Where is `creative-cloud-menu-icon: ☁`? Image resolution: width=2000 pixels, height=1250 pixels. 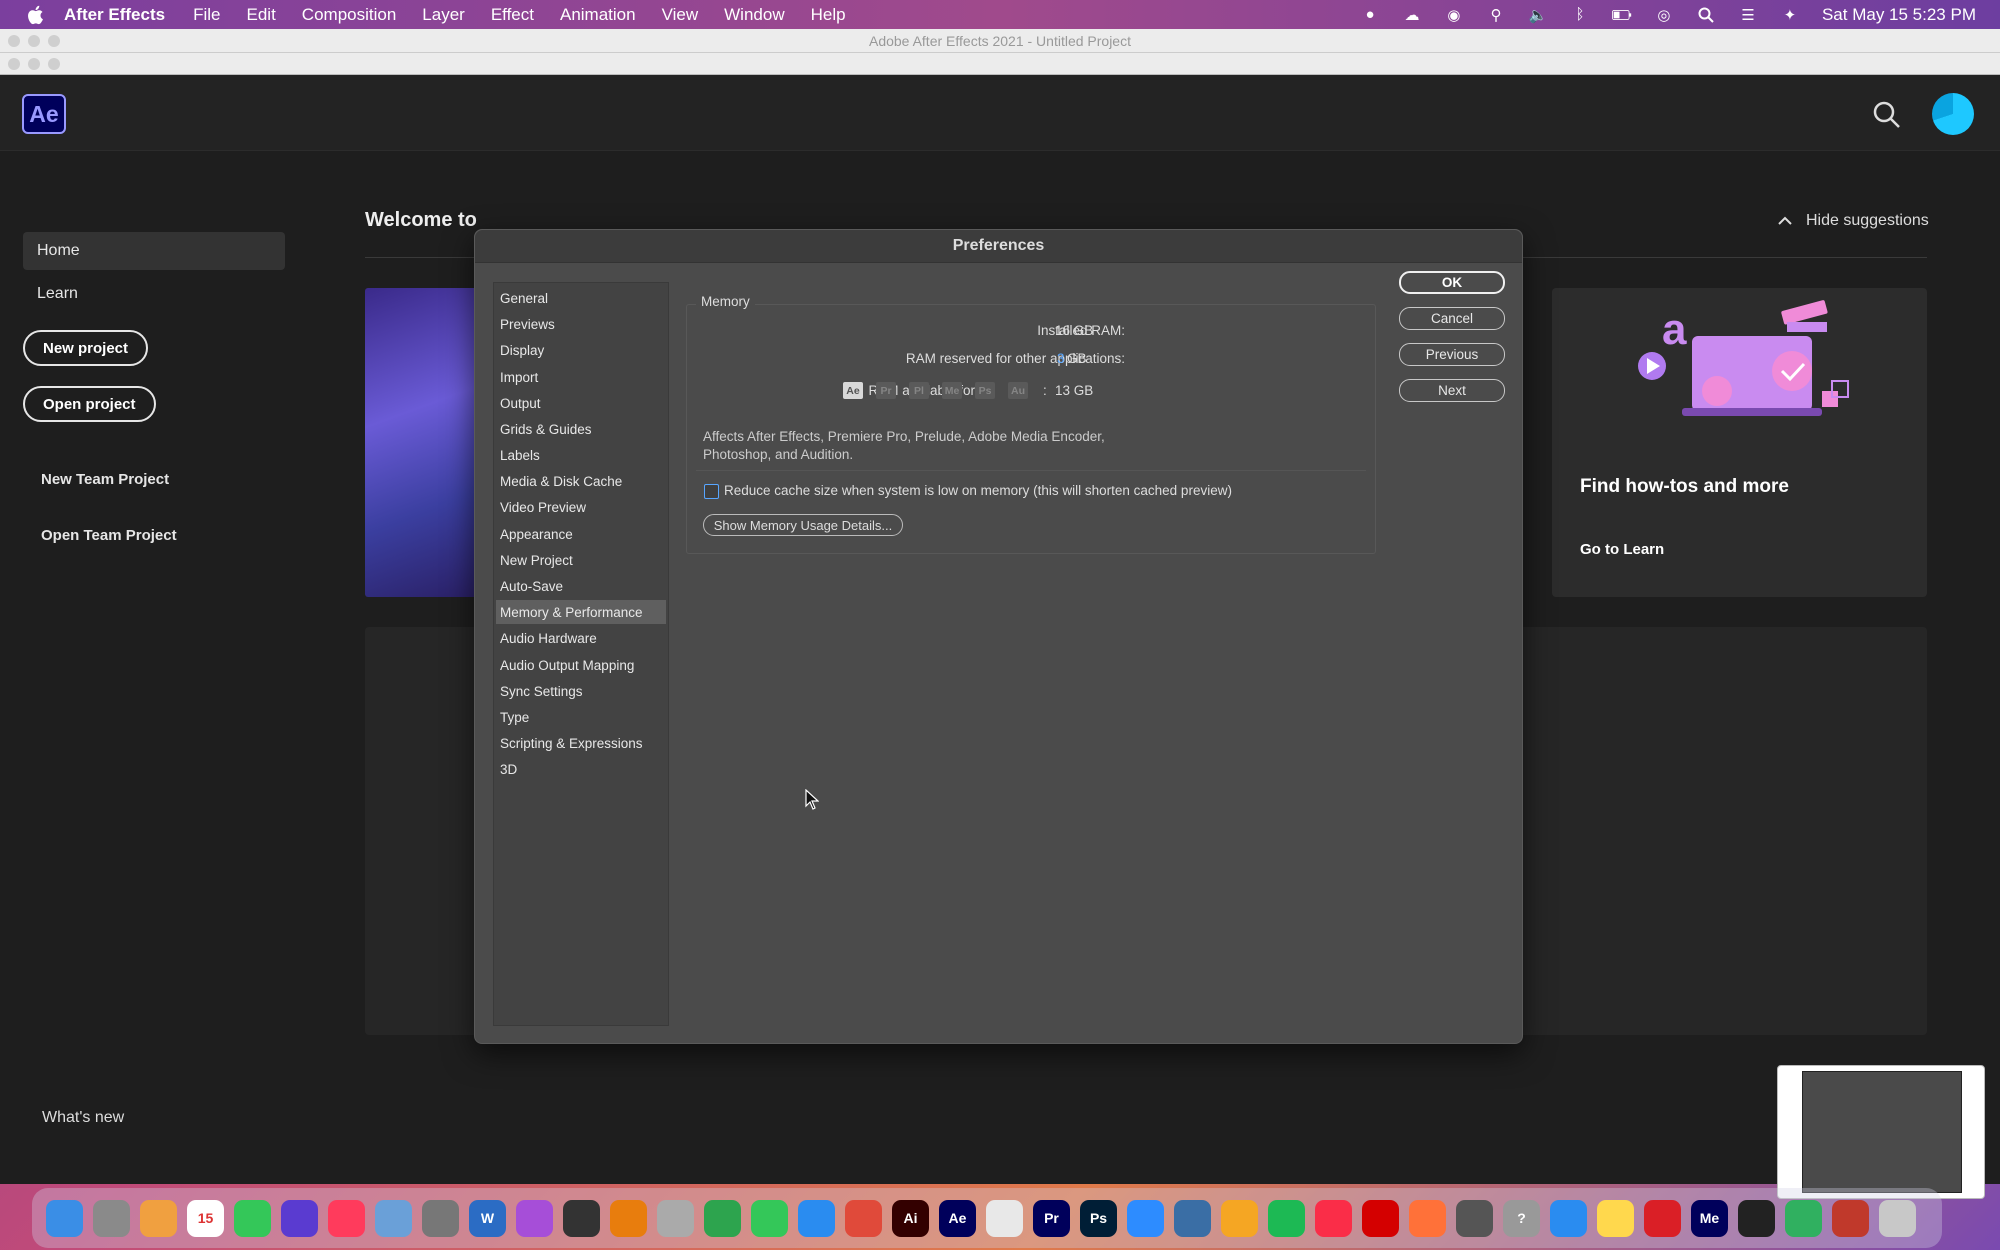
creative-cloud-menu-icon: ☁ is located at coordinates (1412, 15).